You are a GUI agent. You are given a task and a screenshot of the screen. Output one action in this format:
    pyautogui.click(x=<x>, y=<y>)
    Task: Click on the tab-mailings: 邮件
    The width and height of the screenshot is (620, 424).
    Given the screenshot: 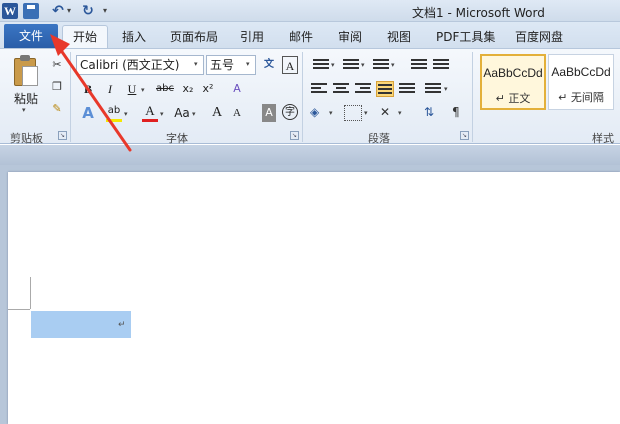 What is the action you would take?
    pyautogui.click(x=301, y=37)
    